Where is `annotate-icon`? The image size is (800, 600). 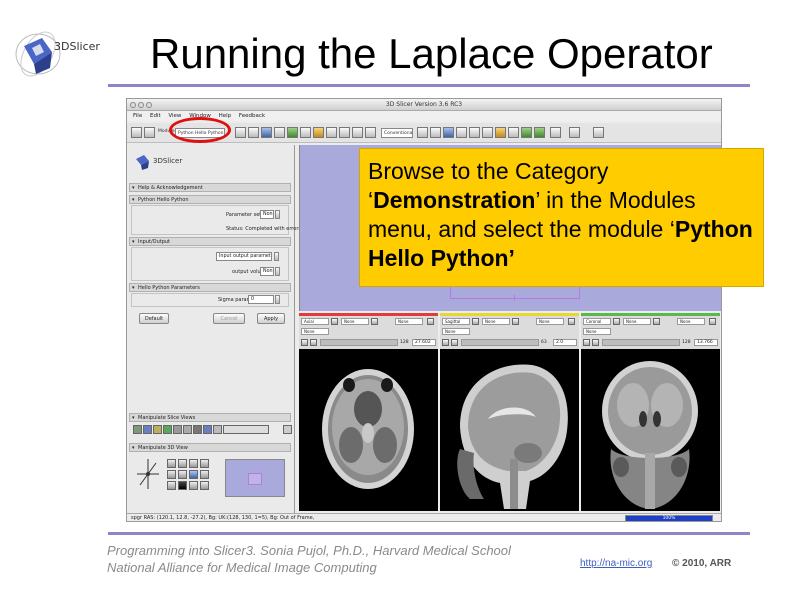
annotate-icon is located at coordinates (461, 132).